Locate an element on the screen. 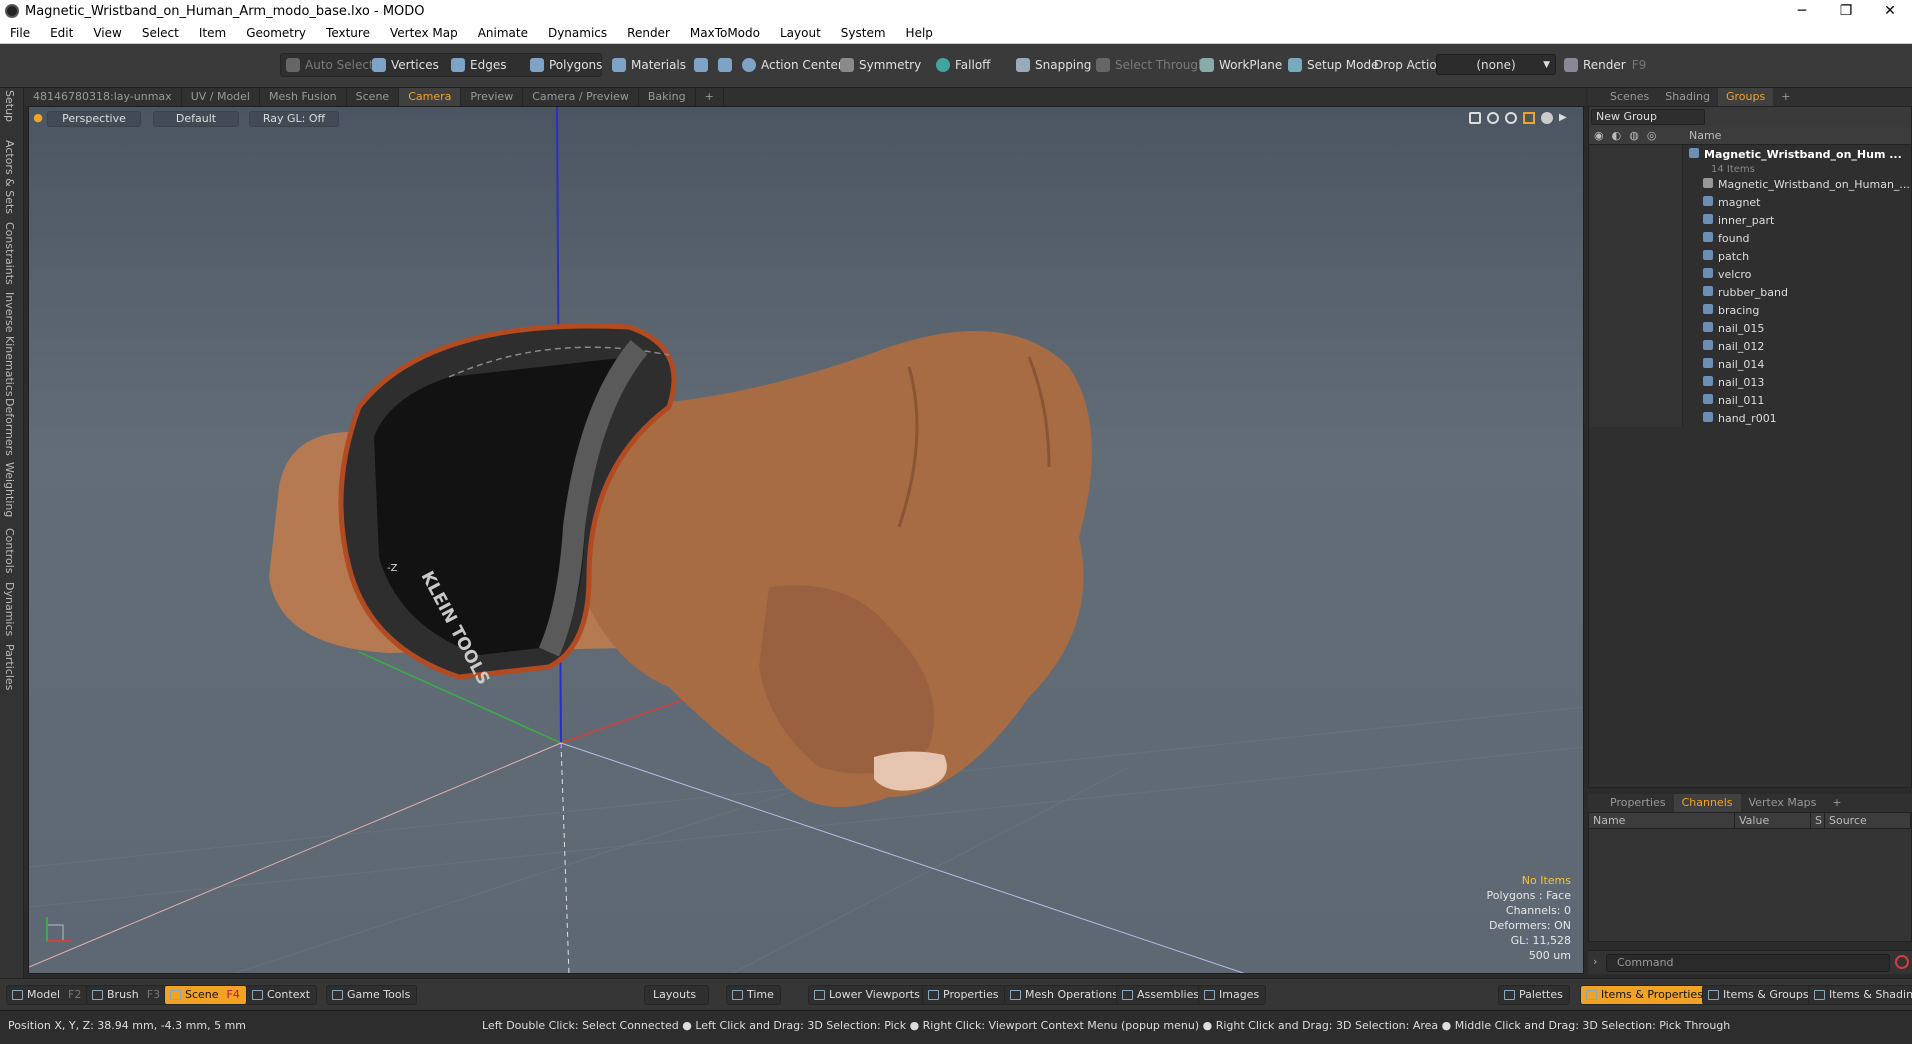 This screenshot has width=1912, height=1044. list-item: nail_015 is located at coordinates (1750, 328).